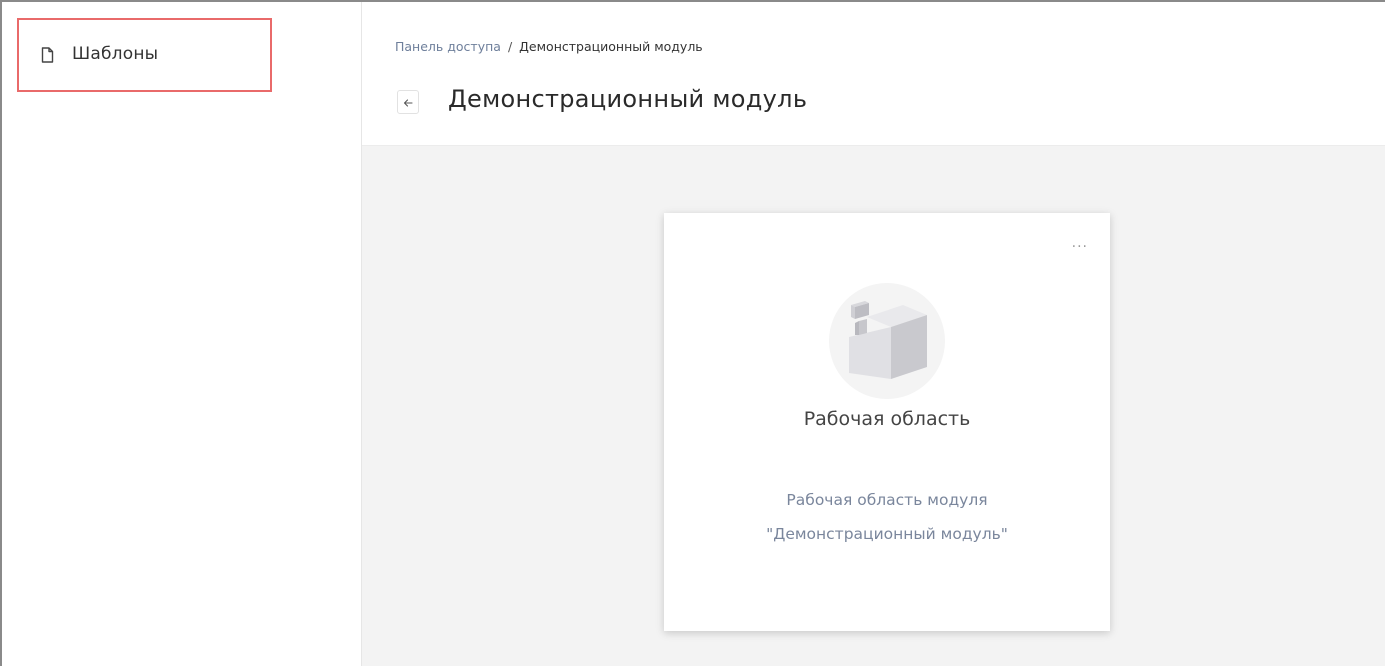 This screenshot has height=666, width=1385. I want to click on back-button, so click(408, 102).